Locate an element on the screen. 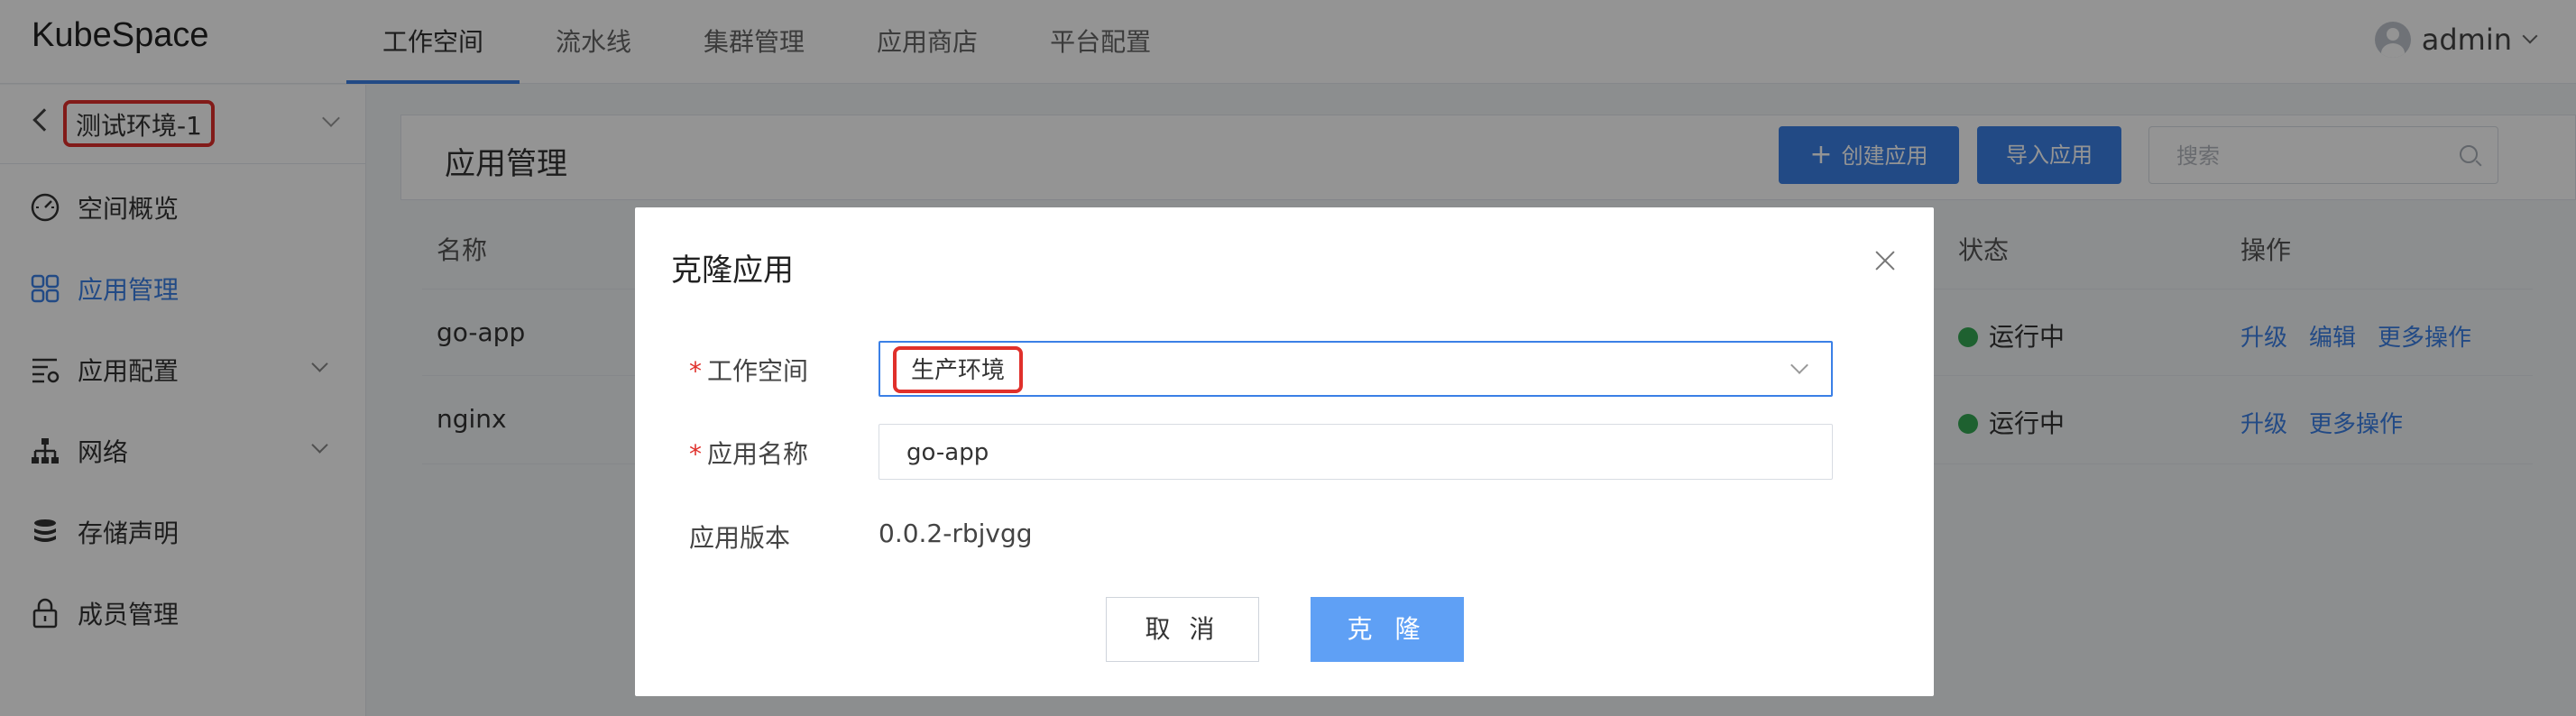 The image size is (2576, 716). dialog-title: 克隆应用 is located at coordinates (733, 271).